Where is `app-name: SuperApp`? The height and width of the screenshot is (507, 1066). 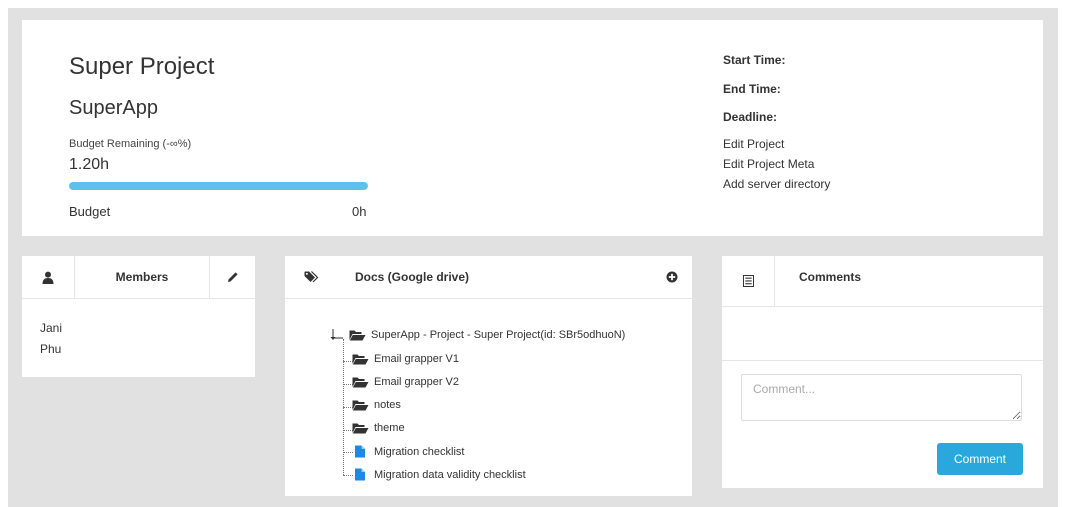
app-name: SuperApp is located at coordinates (113, 108).